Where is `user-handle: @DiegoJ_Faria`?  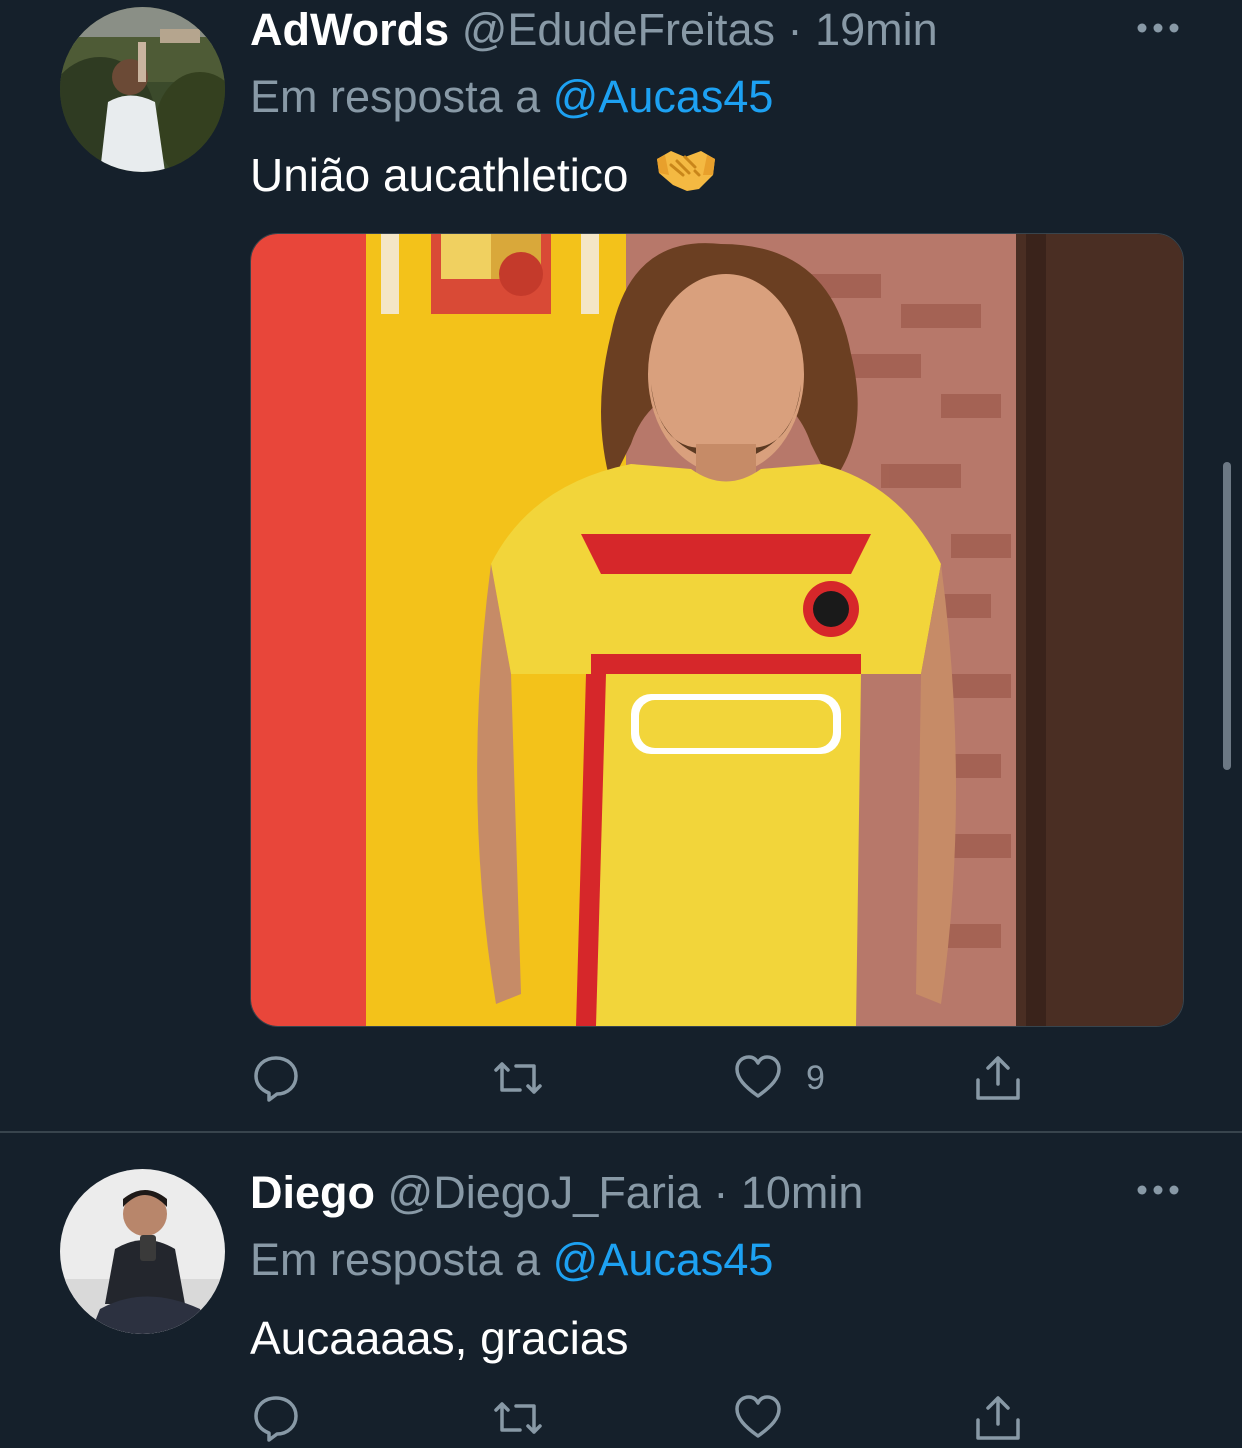
user-handle: @DiegoJ_Faria is located at coordinates (544, 1192).